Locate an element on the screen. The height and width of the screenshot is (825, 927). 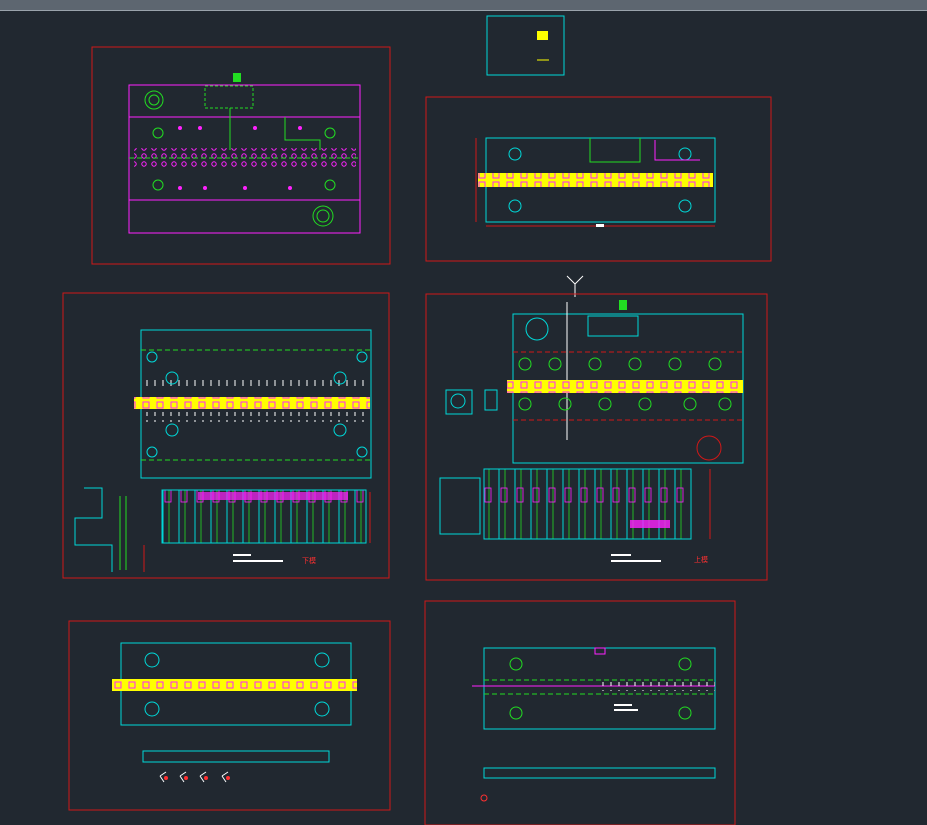
mid-left-sheet: 下模 is located at coordinates (226, 435).